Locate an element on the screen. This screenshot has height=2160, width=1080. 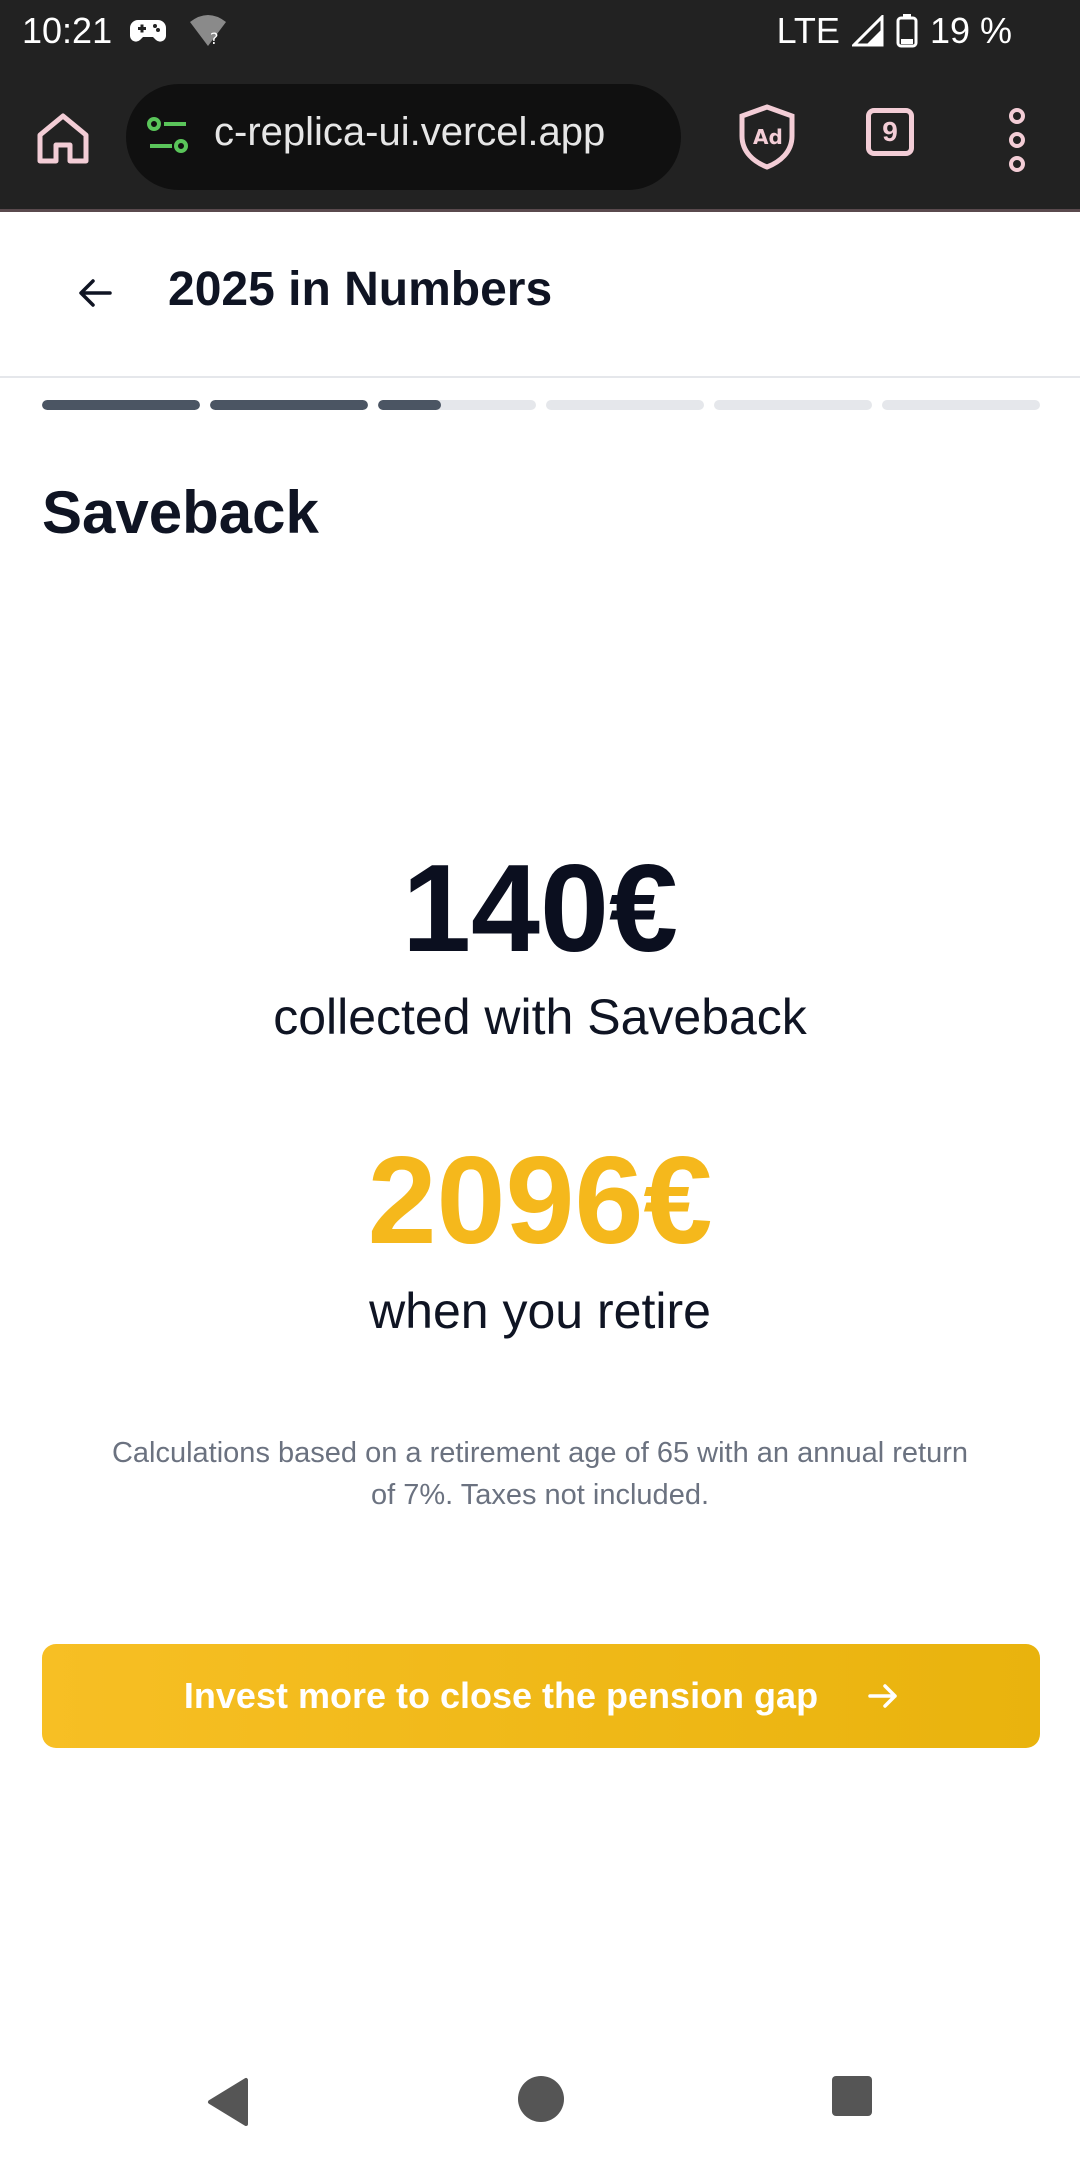
browser-toolbar: c-replica-ui.vercel.app Ad 9 is located at coordinates (540, 139).